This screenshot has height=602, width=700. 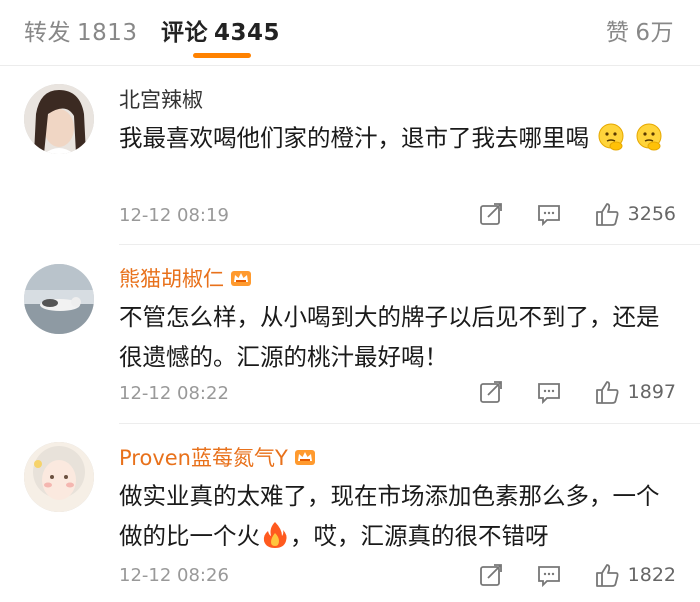 I want to click on tab-repost: 转发 1813, so click(x=81, y=30).